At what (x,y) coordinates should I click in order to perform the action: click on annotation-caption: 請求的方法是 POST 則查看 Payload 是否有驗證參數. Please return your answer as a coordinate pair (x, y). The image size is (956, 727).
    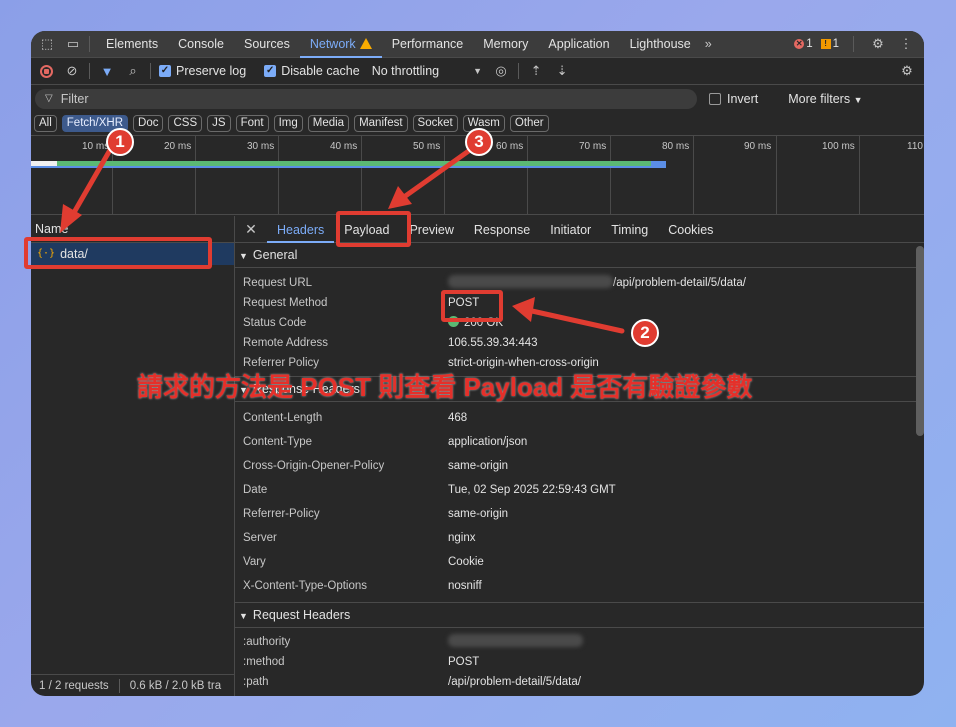
    Looking at the image, I should click on (445, 387).